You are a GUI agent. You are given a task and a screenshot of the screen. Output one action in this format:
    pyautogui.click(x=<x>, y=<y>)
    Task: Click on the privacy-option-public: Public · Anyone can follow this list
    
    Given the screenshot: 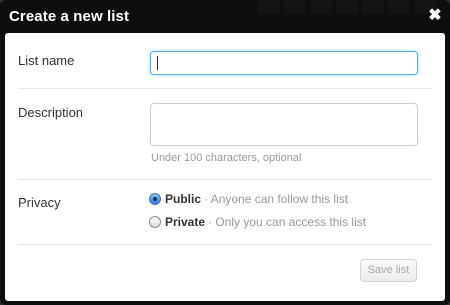 What is the action you would take?
    pyautogui.click(x=248, y=199)
    